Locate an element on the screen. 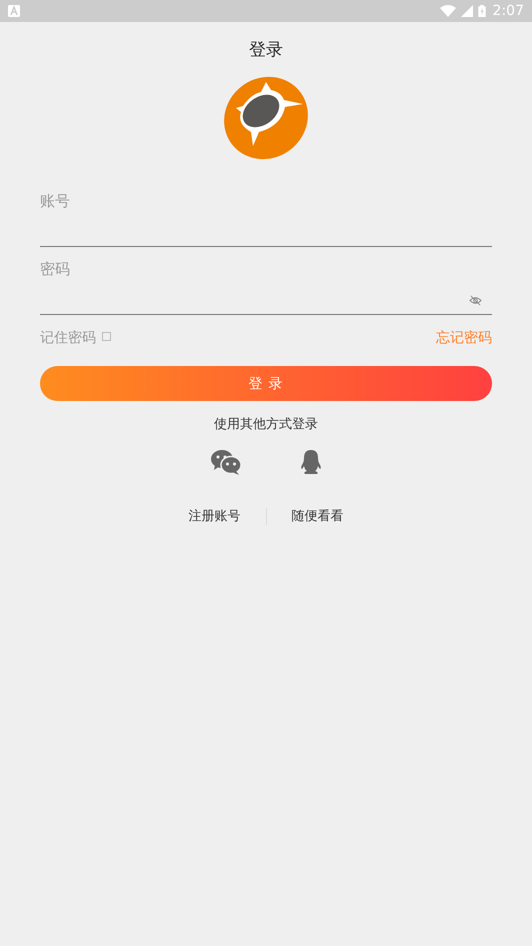 Image resolution: width=532 pixels, height=946 pixels. register-link: 注册账号 is located at coordinates (214, 516).